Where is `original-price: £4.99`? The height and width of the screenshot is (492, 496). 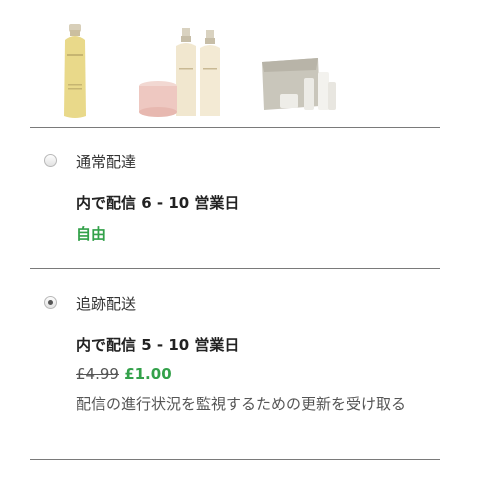
original-price: £4.99 is located at coordinates (97, 374).